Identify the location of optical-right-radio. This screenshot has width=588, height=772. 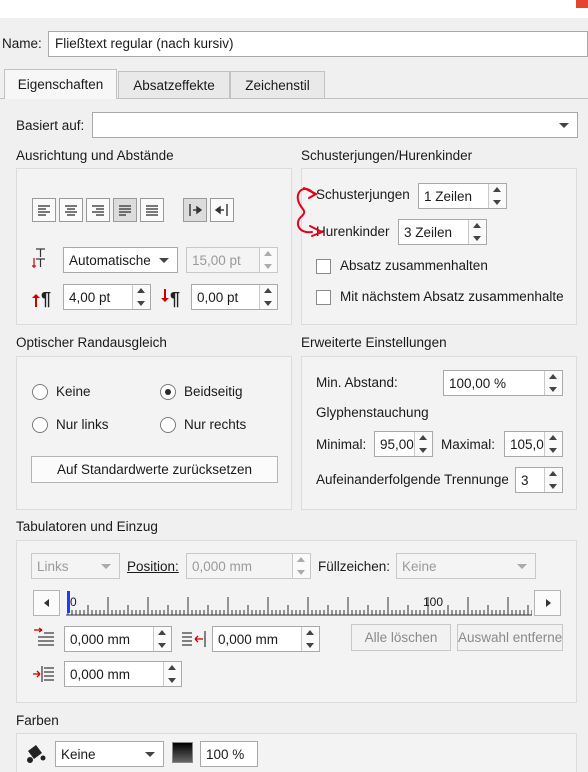
(168, 425).